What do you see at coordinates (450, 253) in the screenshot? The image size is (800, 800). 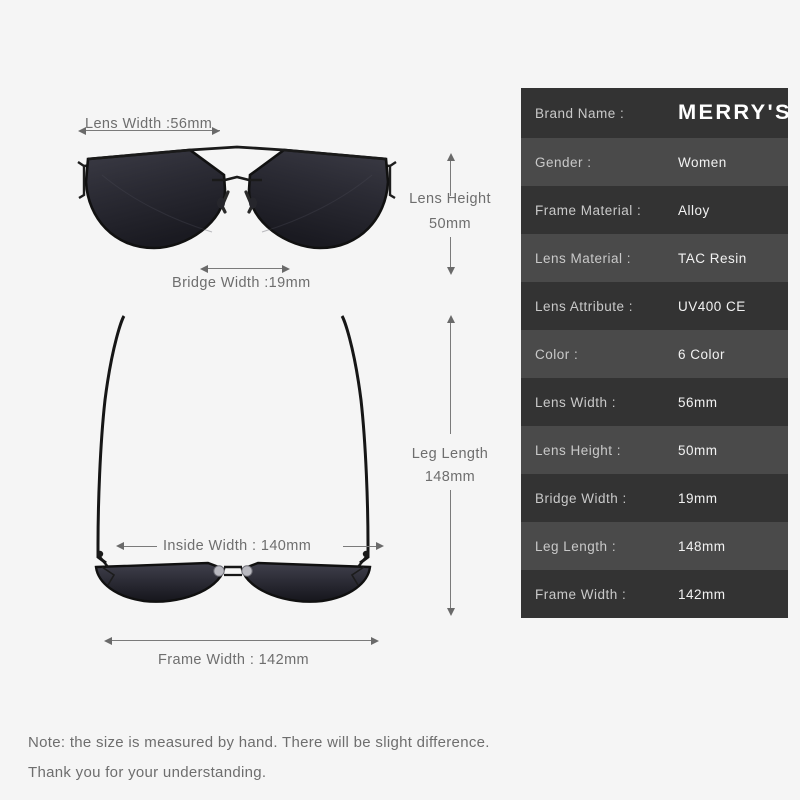 I see `lens-height-dimension-line-bottom` at bounding box center [450, 253].